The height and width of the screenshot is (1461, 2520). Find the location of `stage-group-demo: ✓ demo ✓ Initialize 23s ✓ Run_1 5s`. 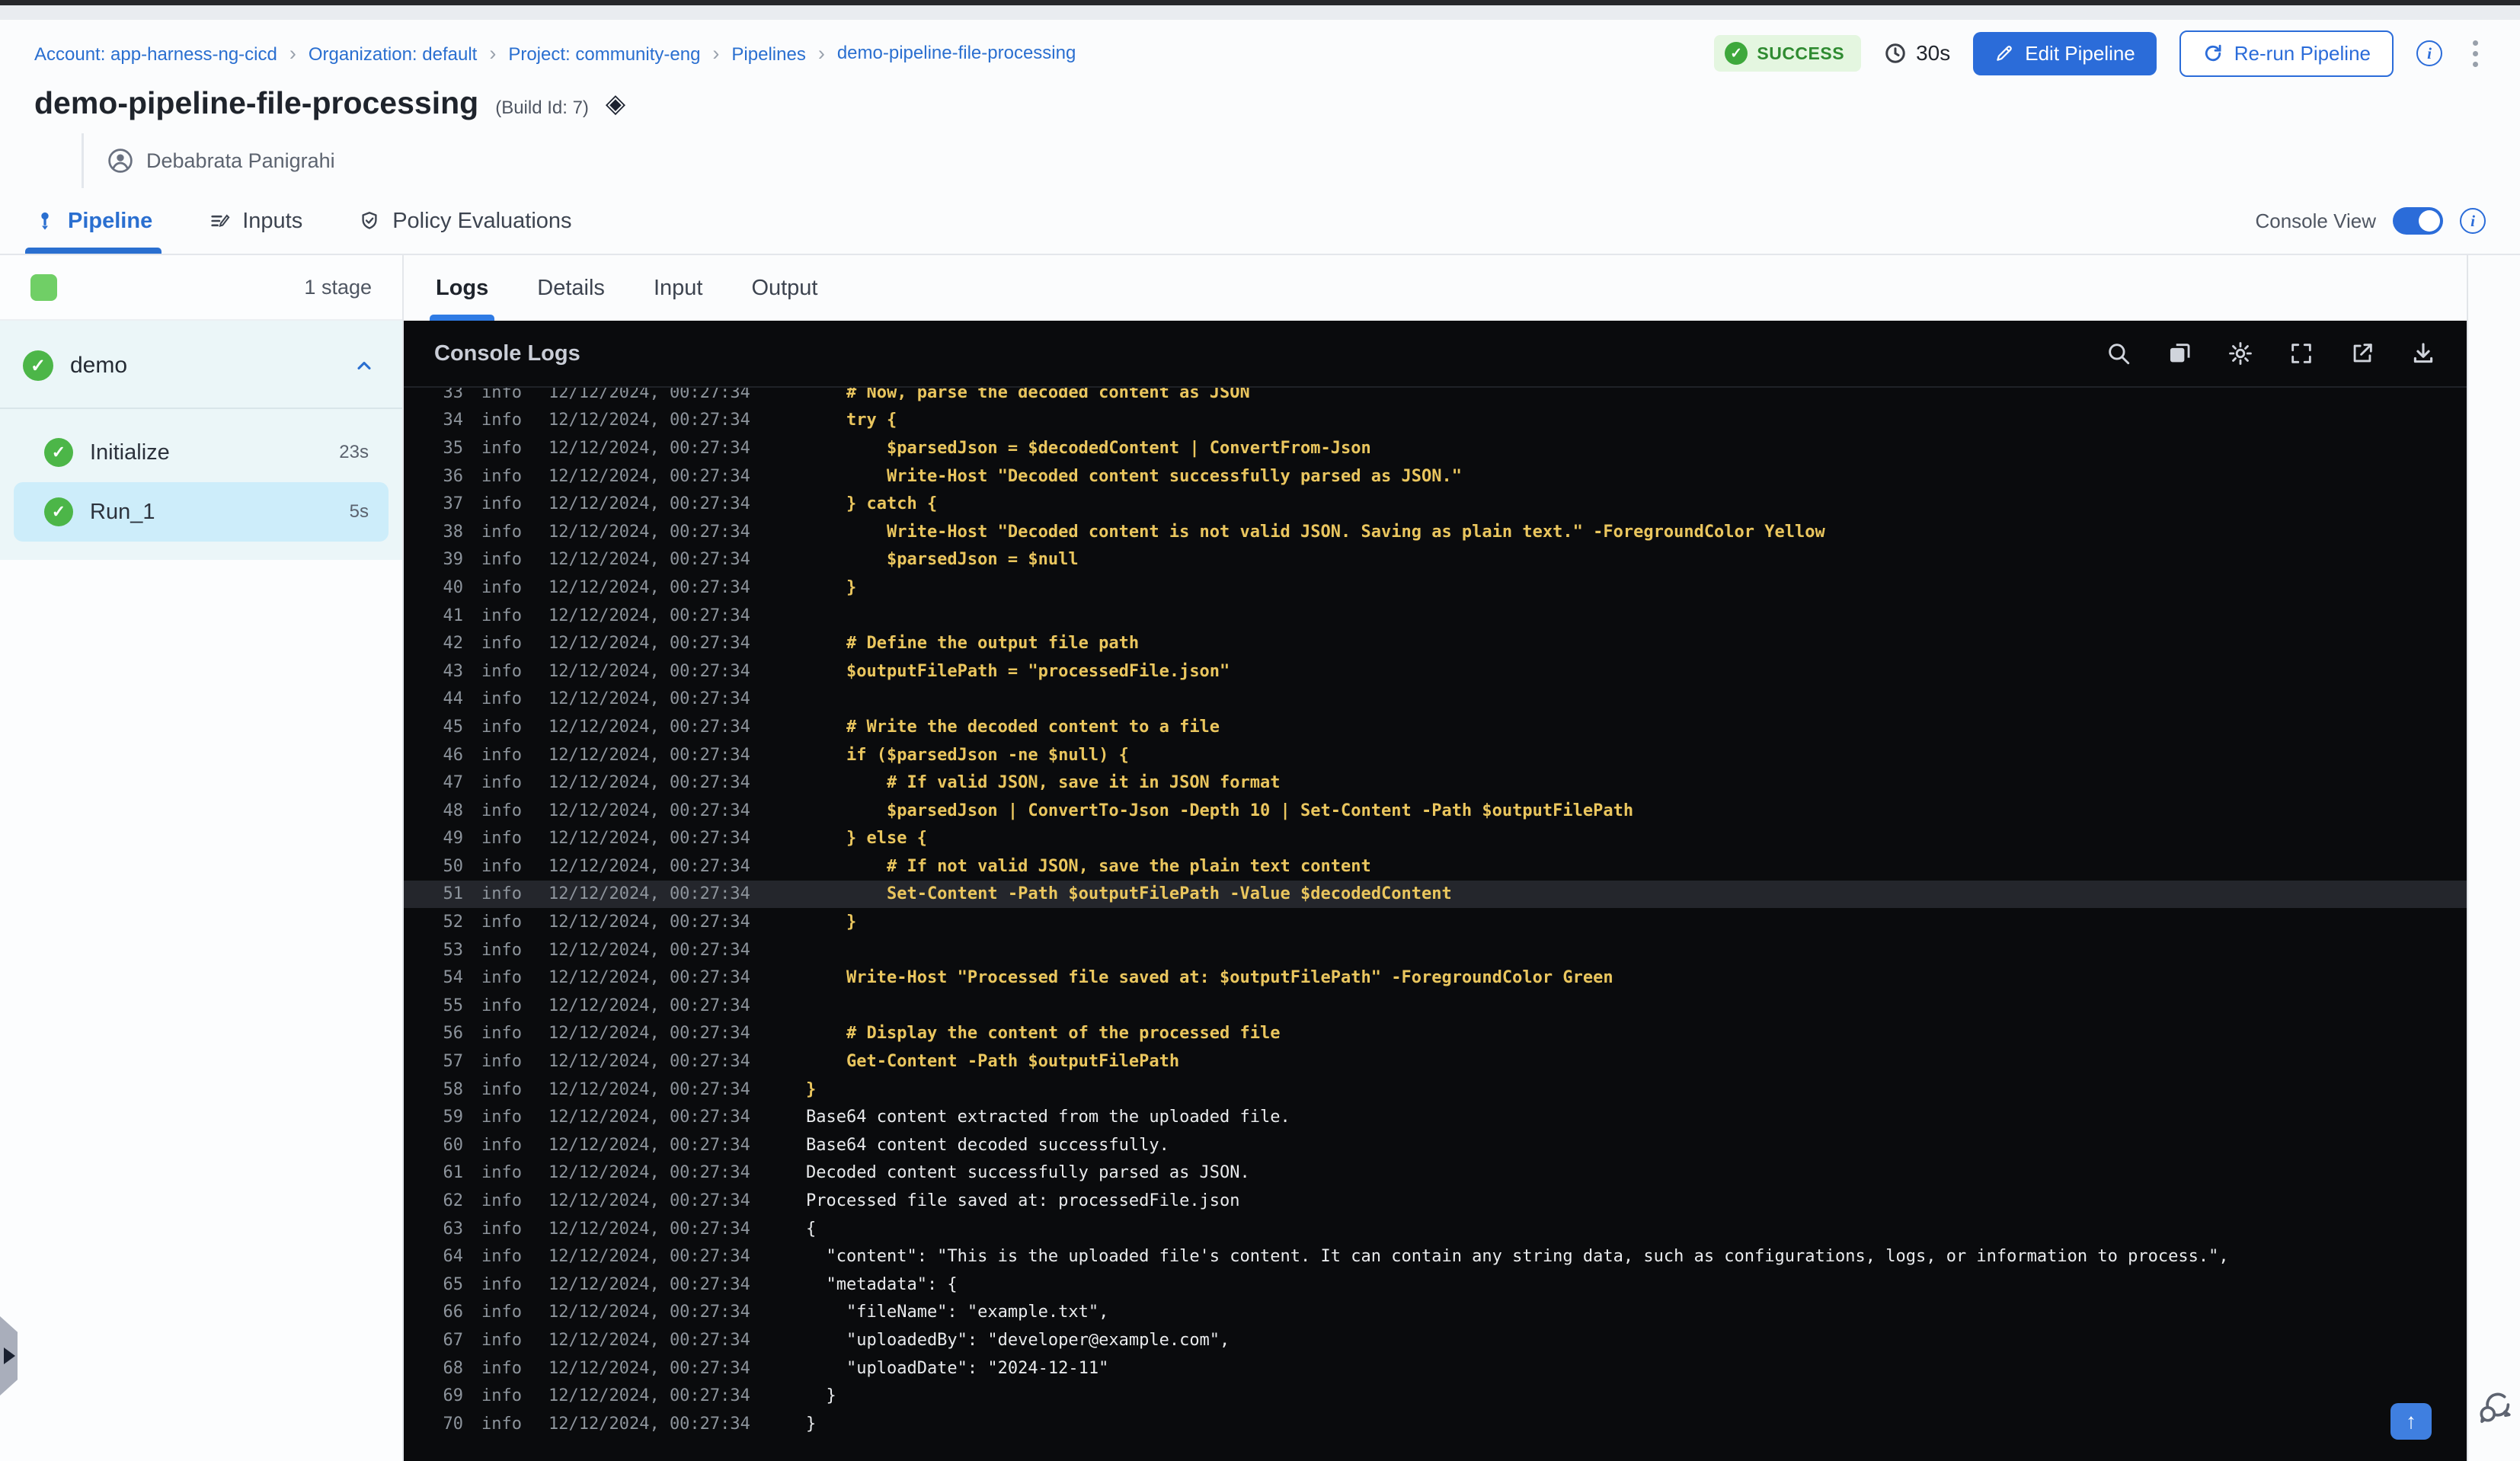

stage-group-demo: ✓ demo ✓ Initialize 23s ✓ Run_1 5s is located at coordinates (201, 440).